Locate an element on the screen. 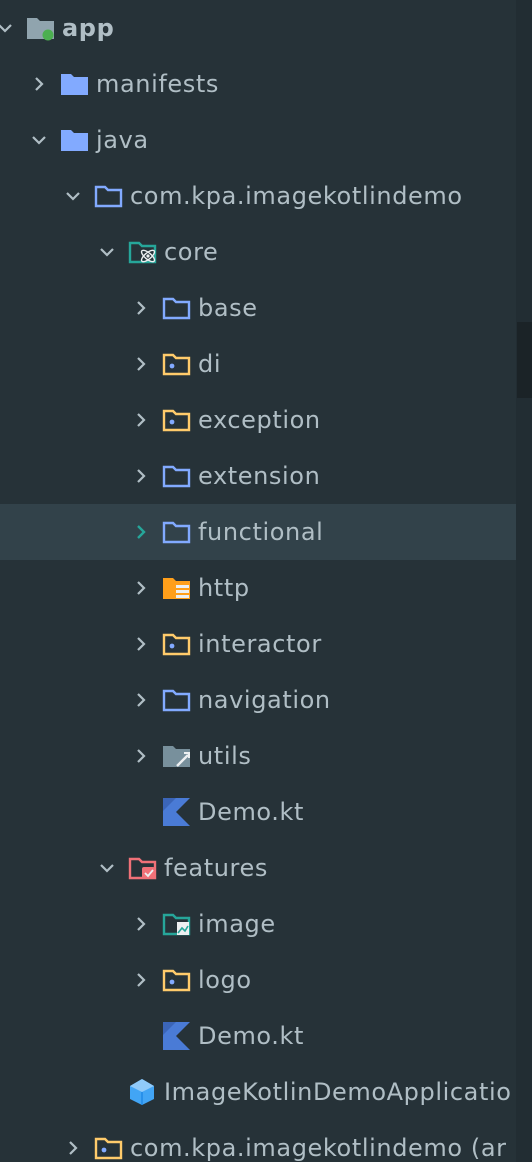 Image resolution: width=532 pixels, height=1162 pixels. tree-row-navigation: navigation is located at coordinates (258, 700).